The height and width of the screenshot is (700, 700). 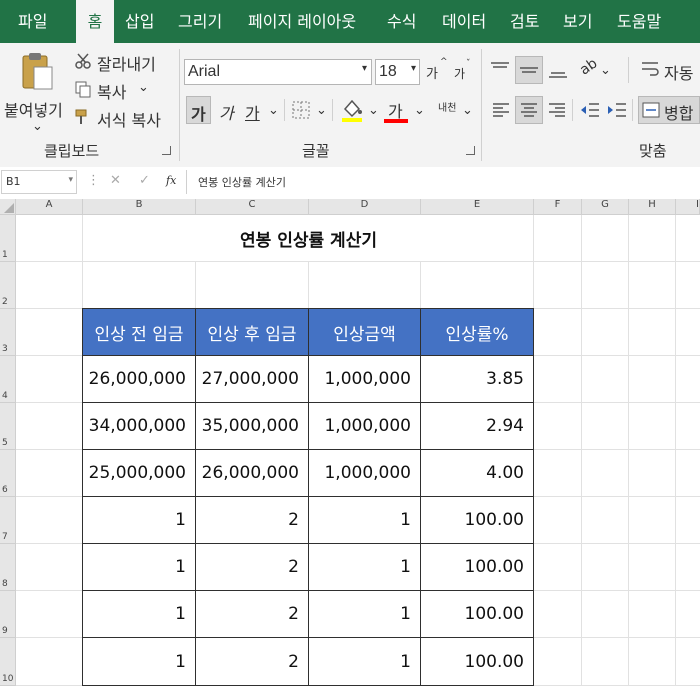 I want to click on column-header-e: E, so click(x=477, y=207).